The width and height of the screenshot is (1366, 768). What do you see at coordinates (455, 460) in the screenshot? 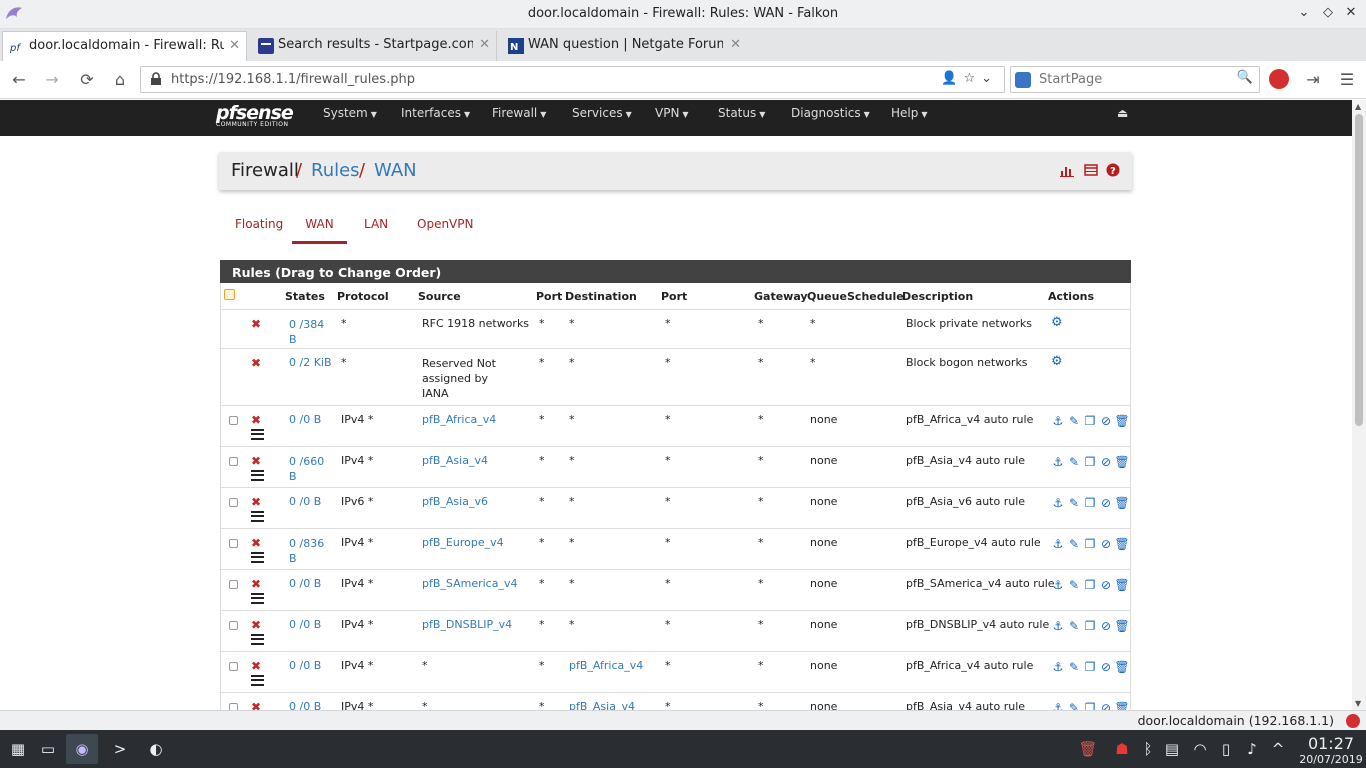
I see `source-alias-link: pfB_Asia_v4` at bounding box center [455, 460].